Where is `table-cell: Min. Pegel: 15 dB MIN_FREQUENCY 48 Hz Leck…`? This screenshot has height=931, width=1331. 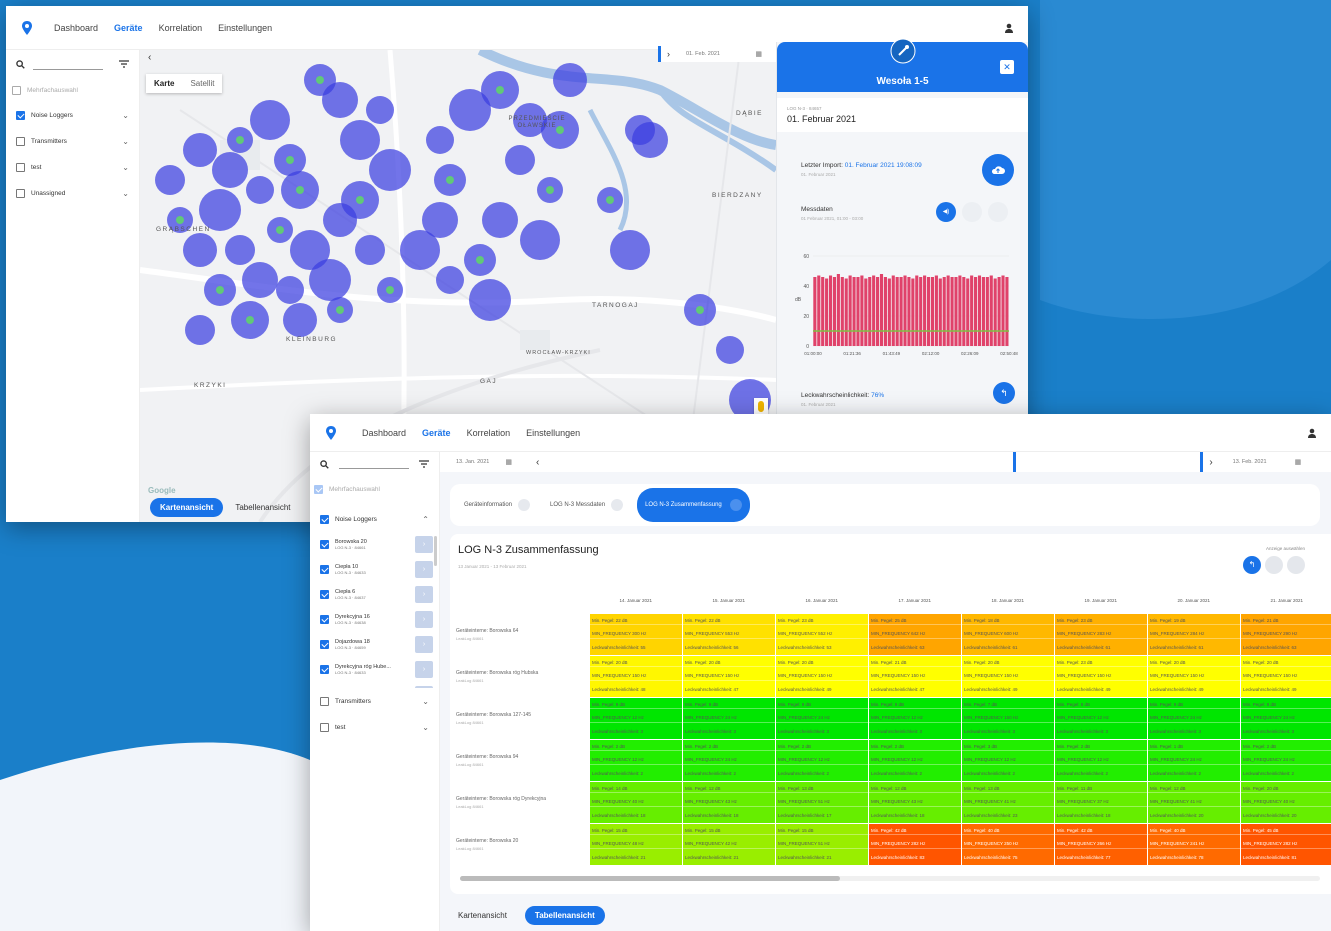
table-cell: Min. Pegel: 15 dB MIN_FREQUENCY 48 Hz Leck… is located at coordinates (636, 844).